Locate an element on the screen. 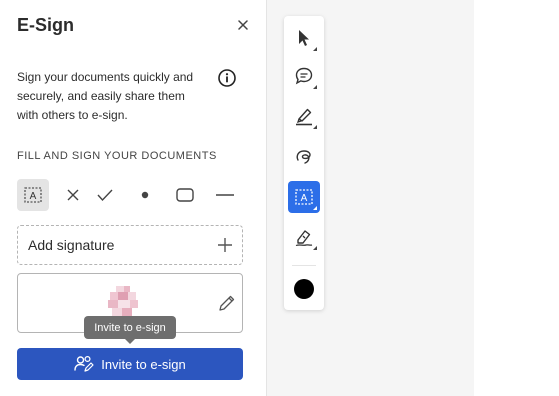 This screenshot has width=559, height=396. vtool-highlighter is located at coordinates (304, 116).